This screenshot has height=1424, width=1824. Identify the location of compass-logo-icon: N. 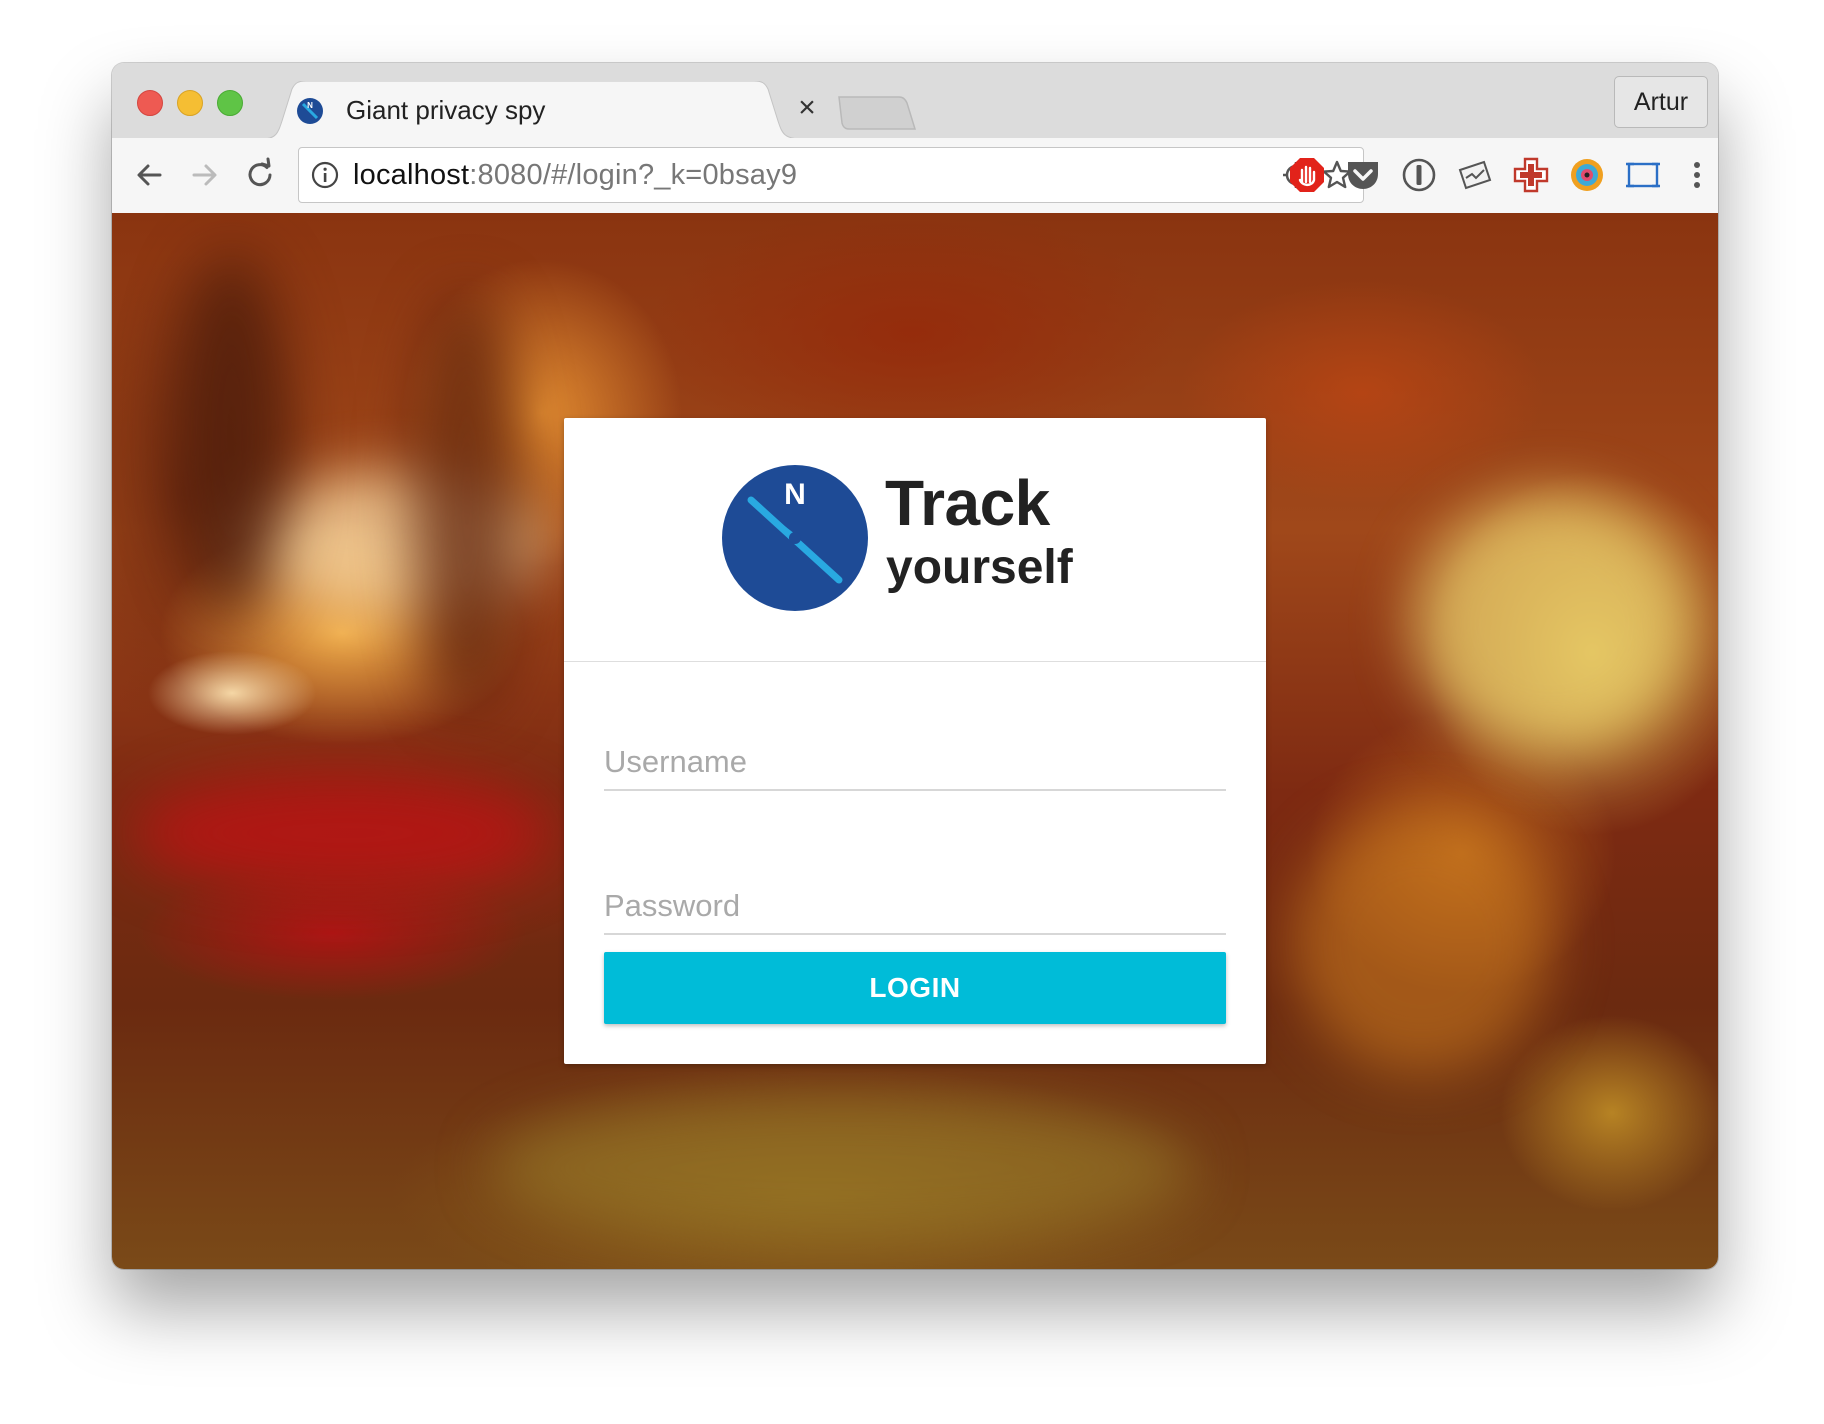
(795, 538).